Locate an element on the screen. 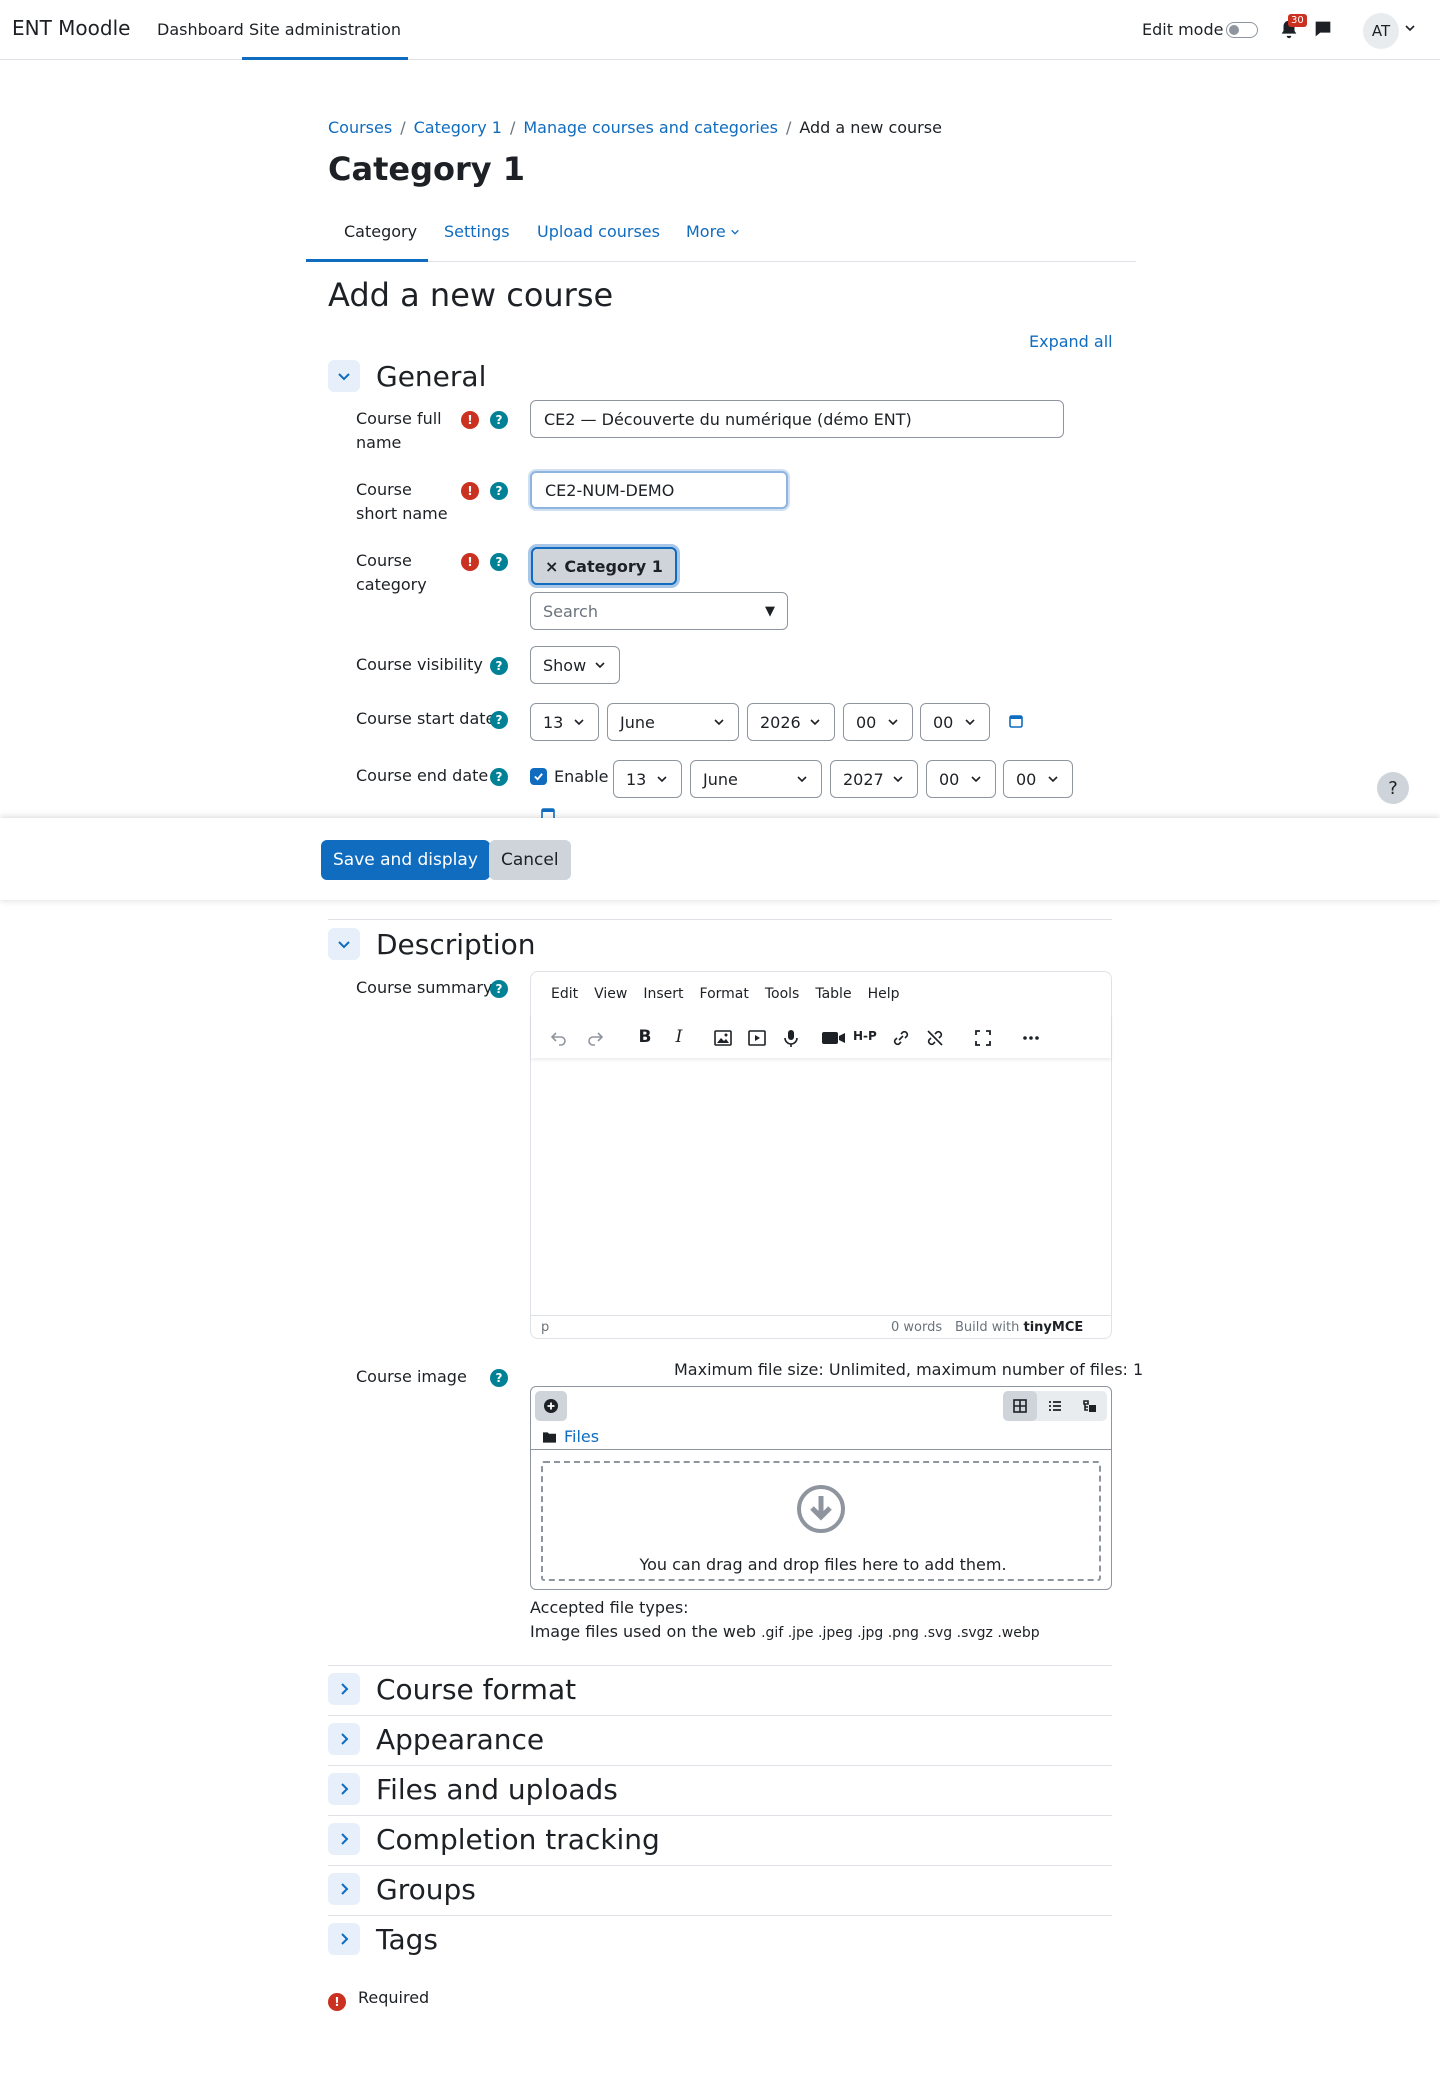 This screenshot has width=1440, height=2099. cancel-button: Cancel is located at coordinates (530, 860).